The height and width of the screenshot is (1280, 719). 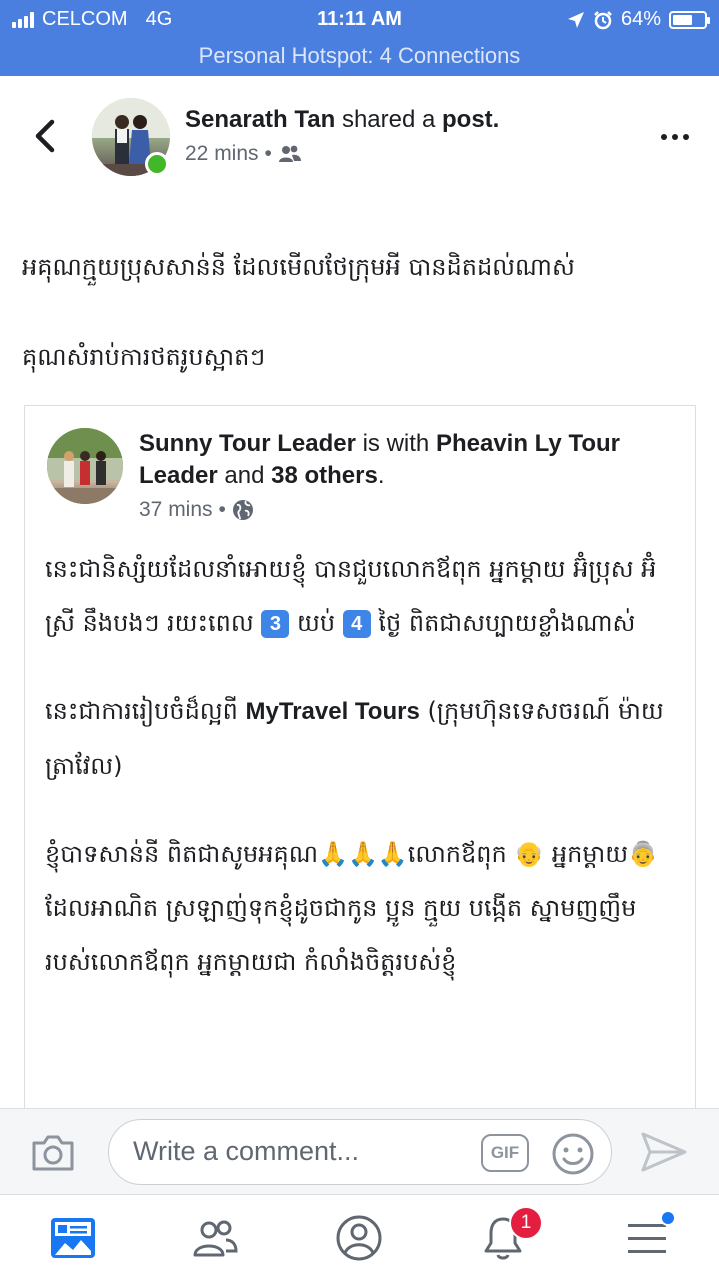 What do you see at coordinates (144, 357) in the screenshot?
I see `post-text-line-2: គុណសំរាប់ការថតរូបស្អាតៗ` at bounding box center [144, 357].